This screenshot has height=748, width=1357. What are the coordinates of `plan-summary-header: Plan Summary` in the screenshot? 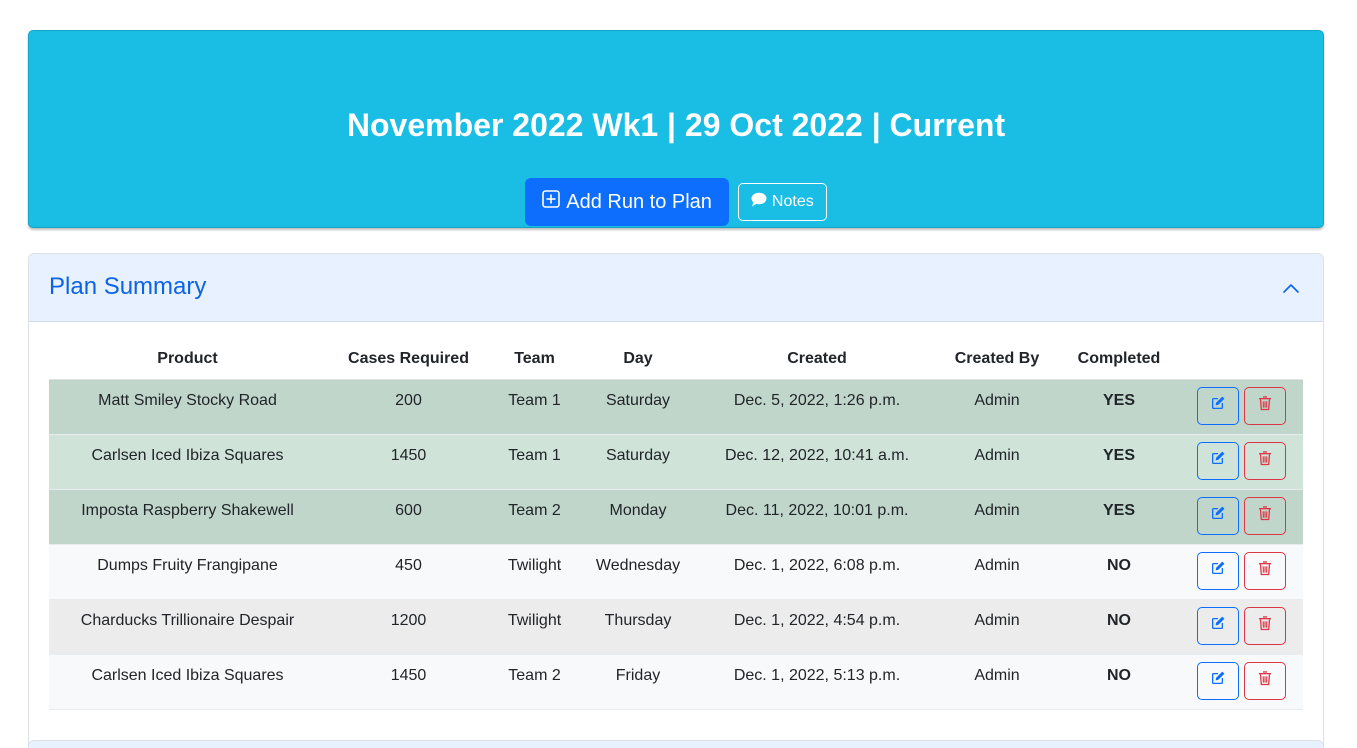 It's located at (676, 288).